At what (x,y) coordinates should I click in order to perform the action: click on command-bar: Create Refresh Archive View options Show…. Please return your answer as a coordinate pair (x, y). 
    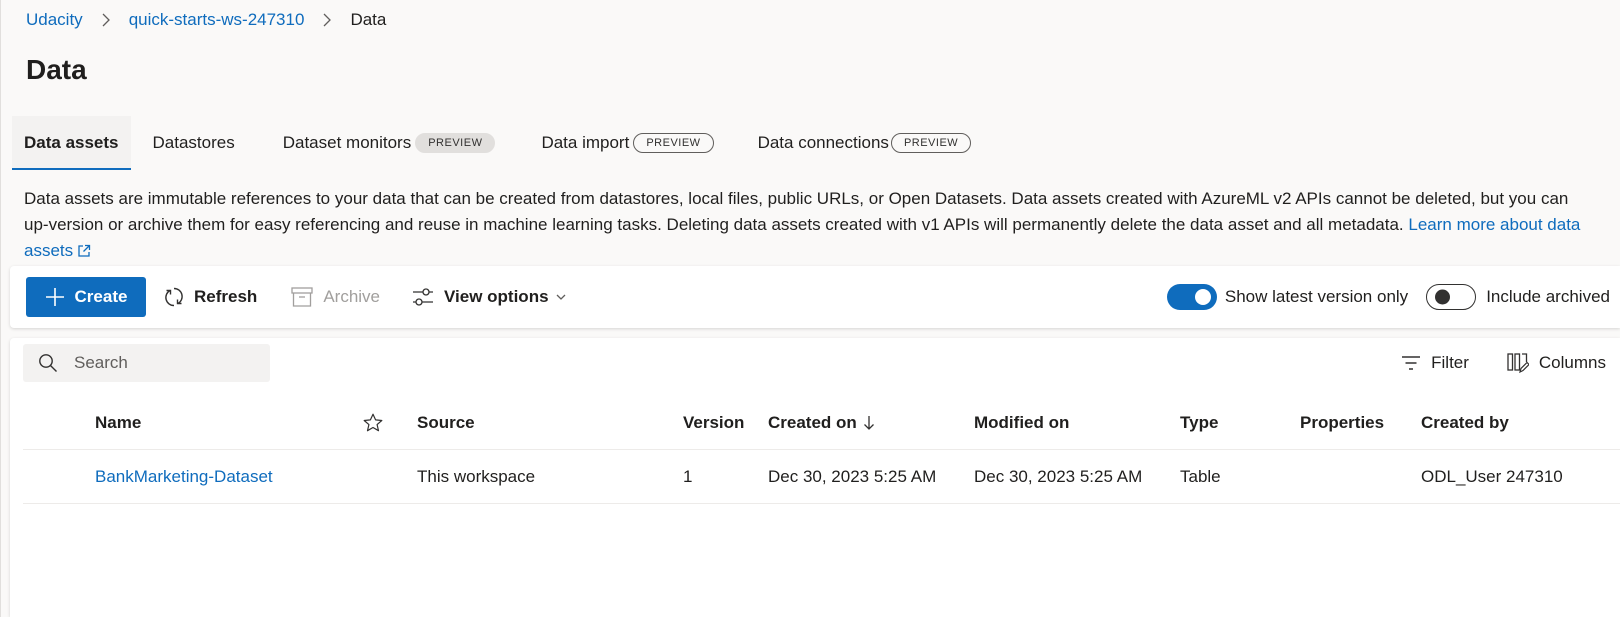
    Looking at the image, I should click on (815, 297).